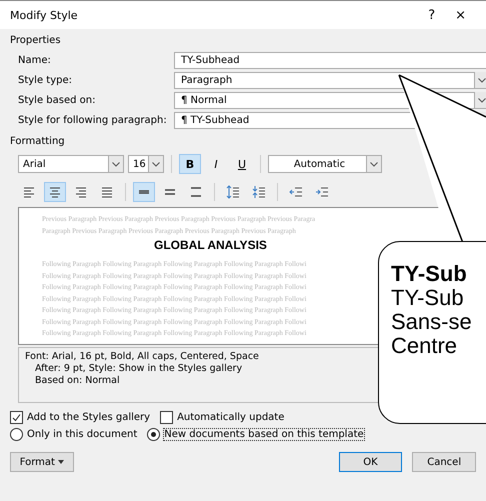  Describe the element at coordinates (88, 417) in the screenshot. I see `checkbox-label: Add to the Styles gallery` at that location.